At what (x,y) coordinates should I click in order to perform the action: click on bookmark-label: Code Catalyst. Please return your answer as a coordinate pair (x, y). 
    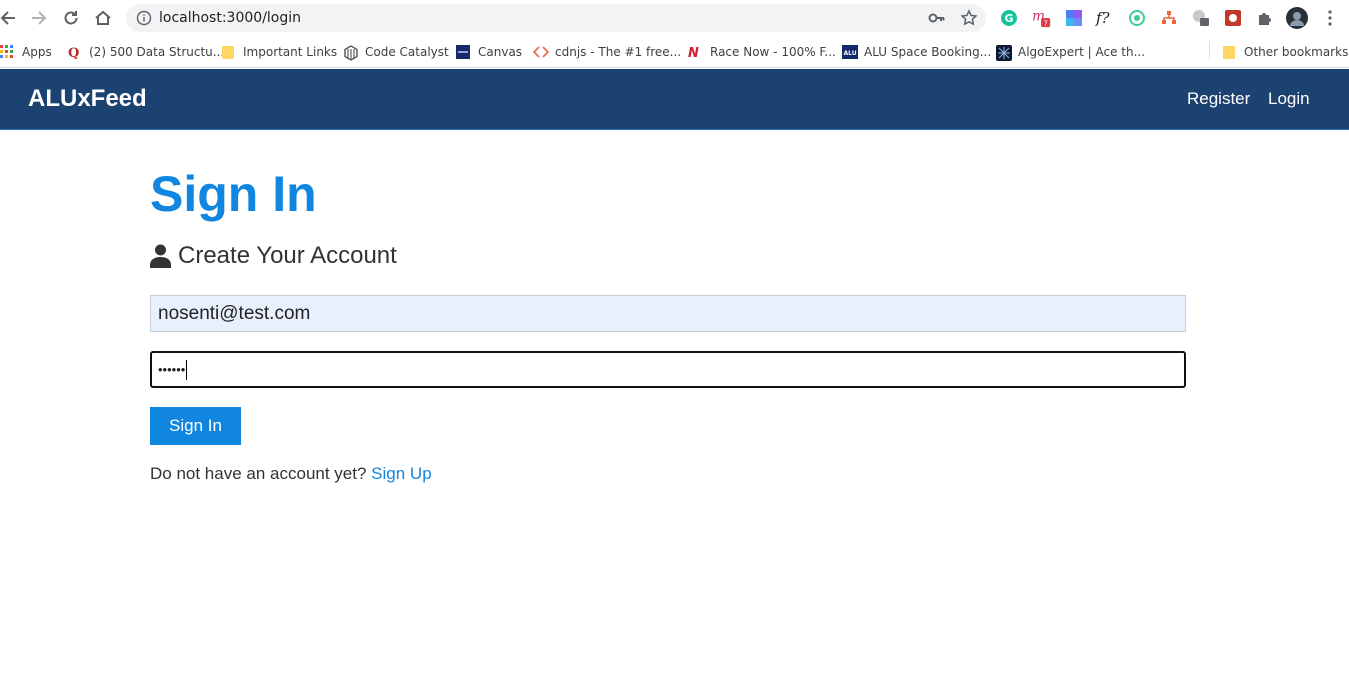
    Looking at the image, I should click on (407, 52).